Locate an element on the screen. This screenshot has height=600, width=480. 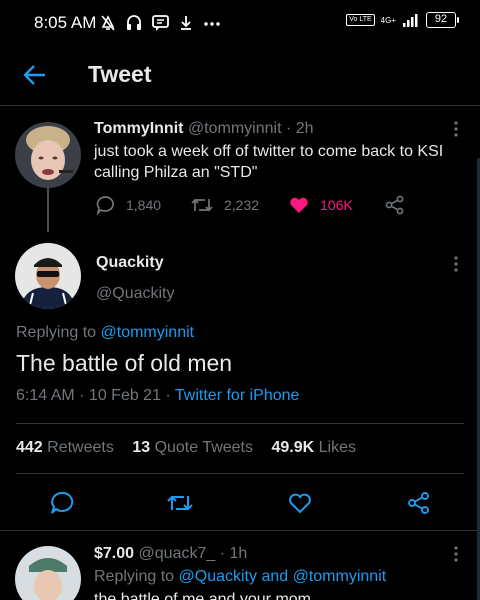
tweet-main-timestamp: 6:14 AM · 10 Feb 21 · is located at coordinates (93, 395).